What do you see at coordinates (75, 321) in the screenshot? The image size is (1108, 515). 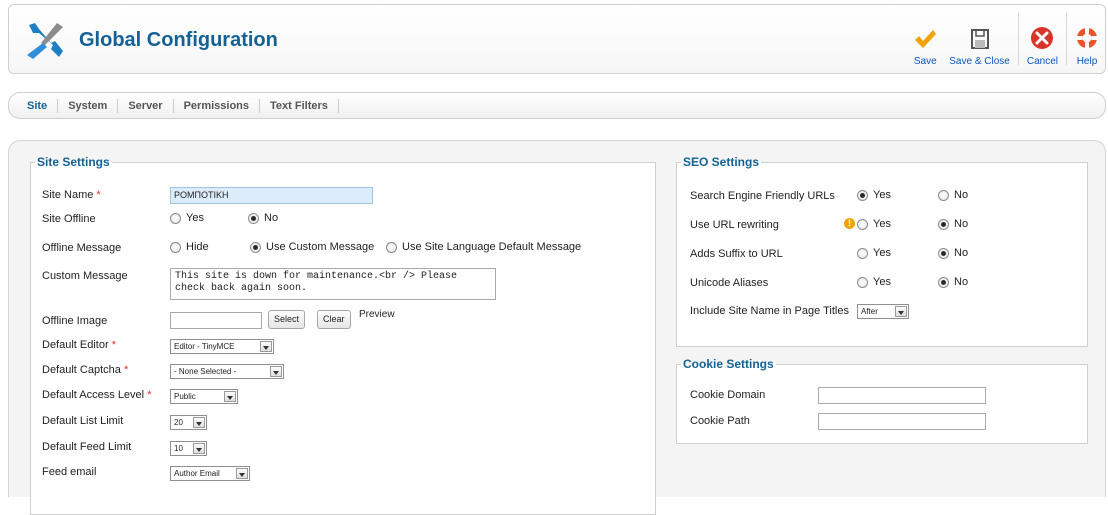 I see `offline-image-label: Offline Image` at bounding box center [75, 321].